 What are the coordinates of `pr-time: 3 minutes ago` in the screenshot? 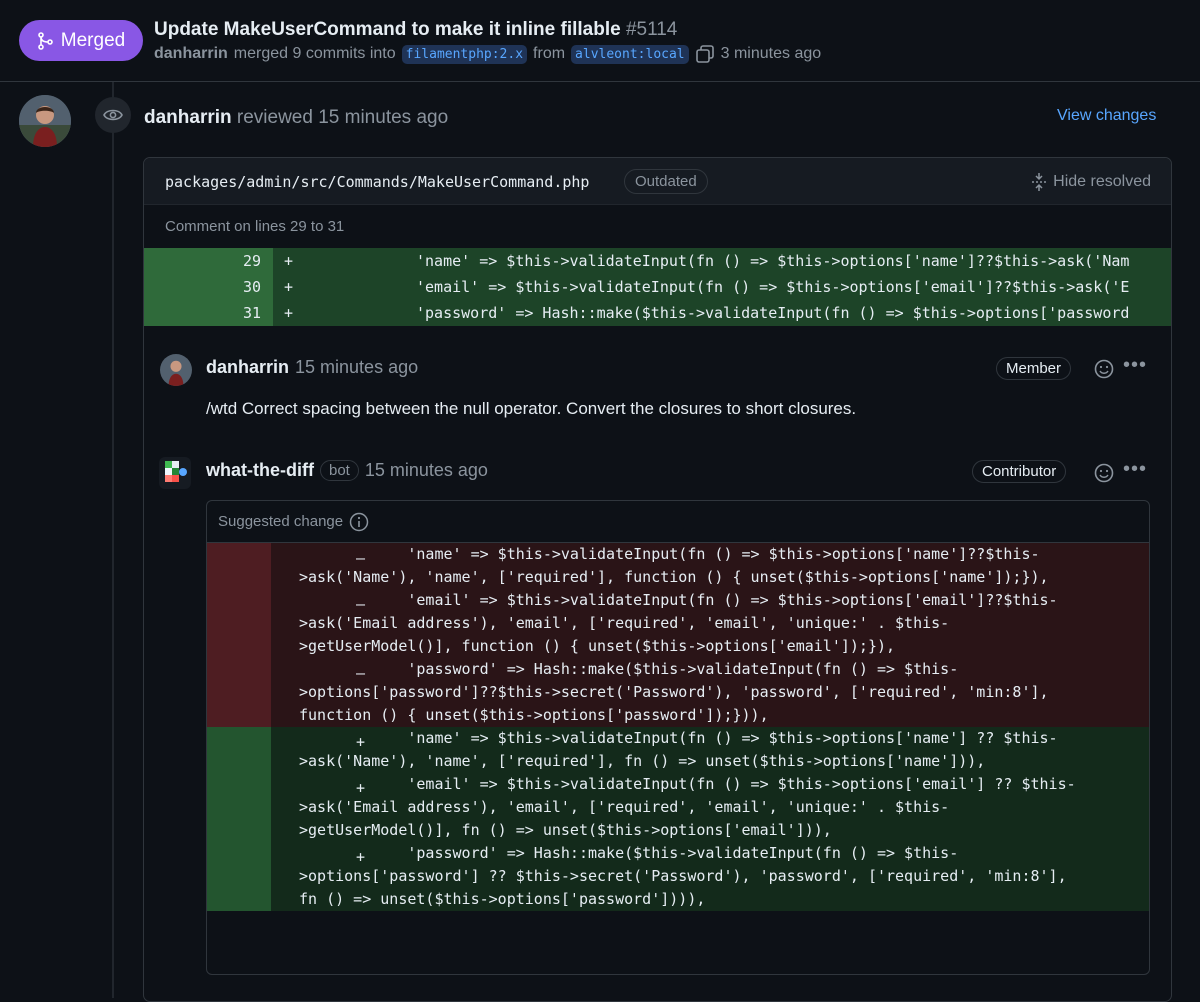 It's located at (771, 53).